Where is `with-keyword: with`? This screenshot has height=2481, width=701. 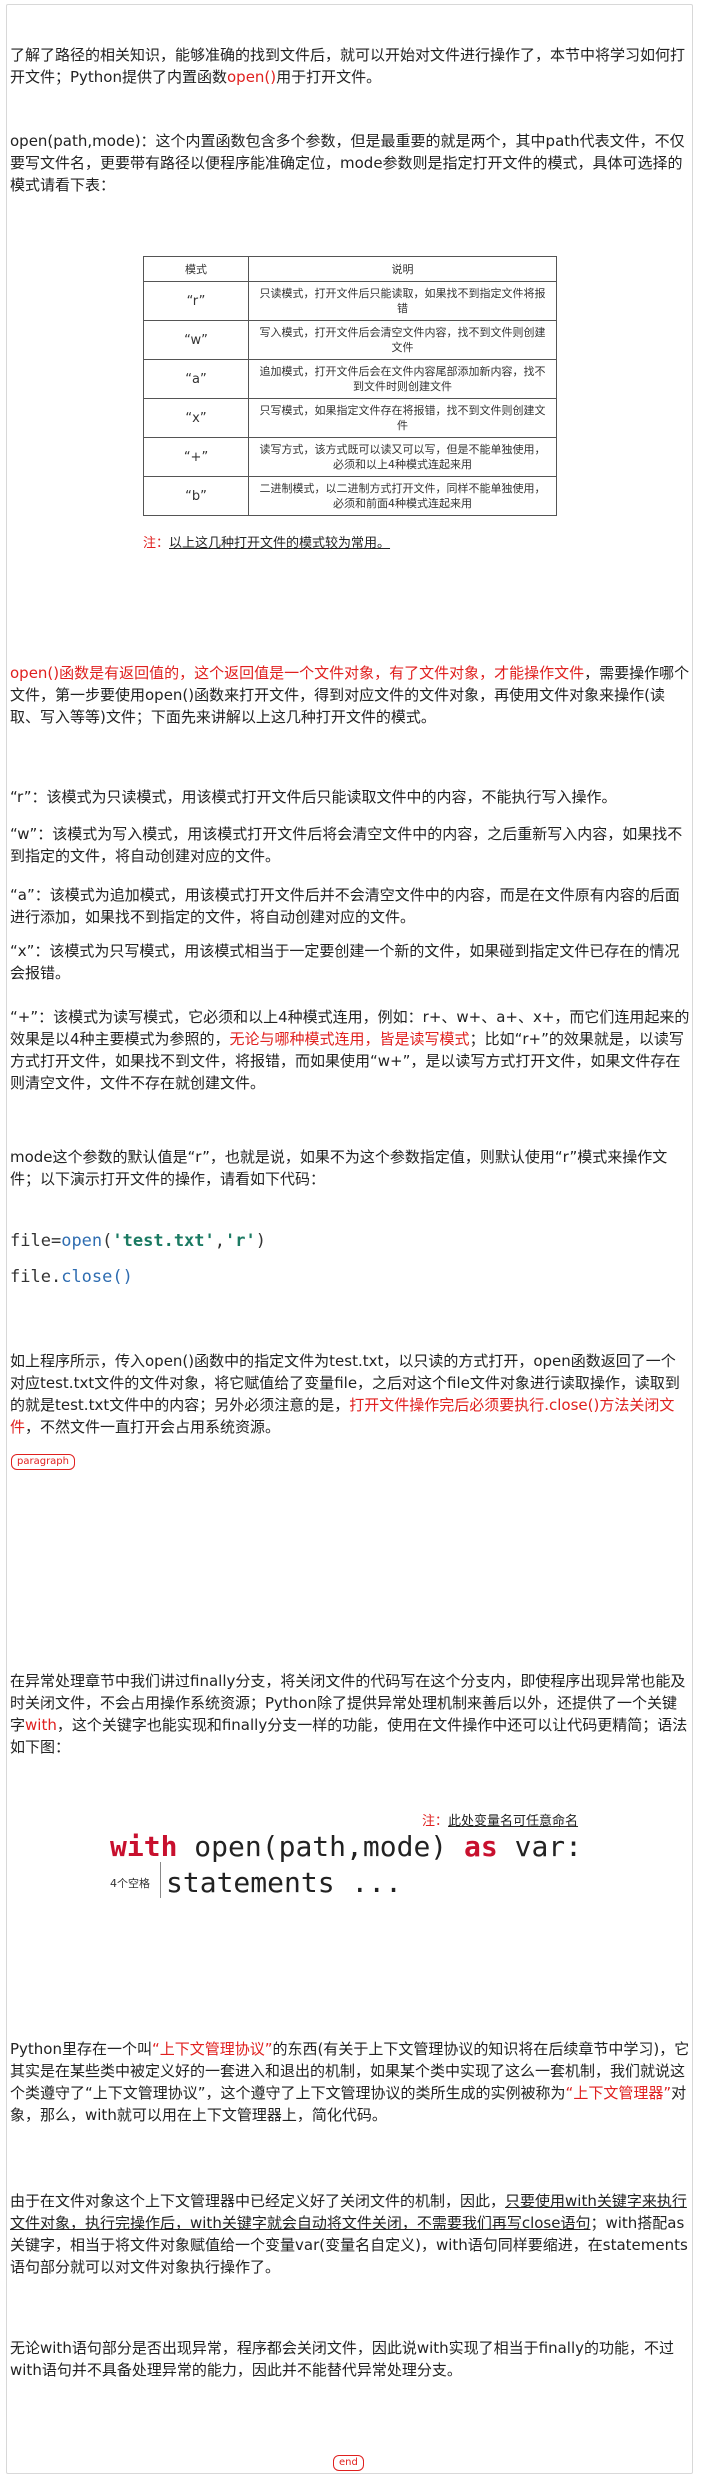 with-keyword: with is located at coordinates (144, 1846).